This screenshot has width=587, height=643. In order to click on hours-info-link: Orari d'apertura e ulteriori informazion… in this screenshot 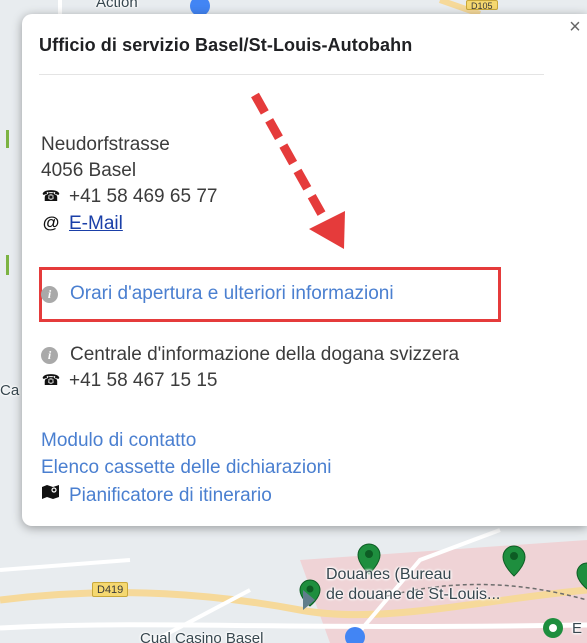, I will do `click(232, 293)`.